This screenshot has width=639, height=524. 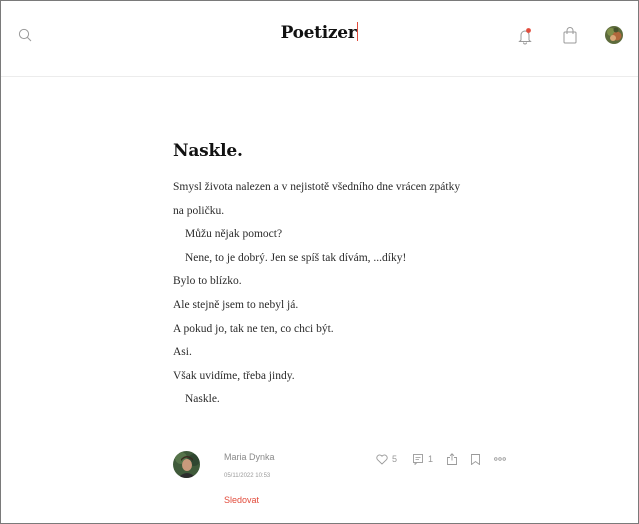 What do you see at coordinates (525, 36) in the screenshot?
I see `bell-icon` at bounding box center [525, 36].